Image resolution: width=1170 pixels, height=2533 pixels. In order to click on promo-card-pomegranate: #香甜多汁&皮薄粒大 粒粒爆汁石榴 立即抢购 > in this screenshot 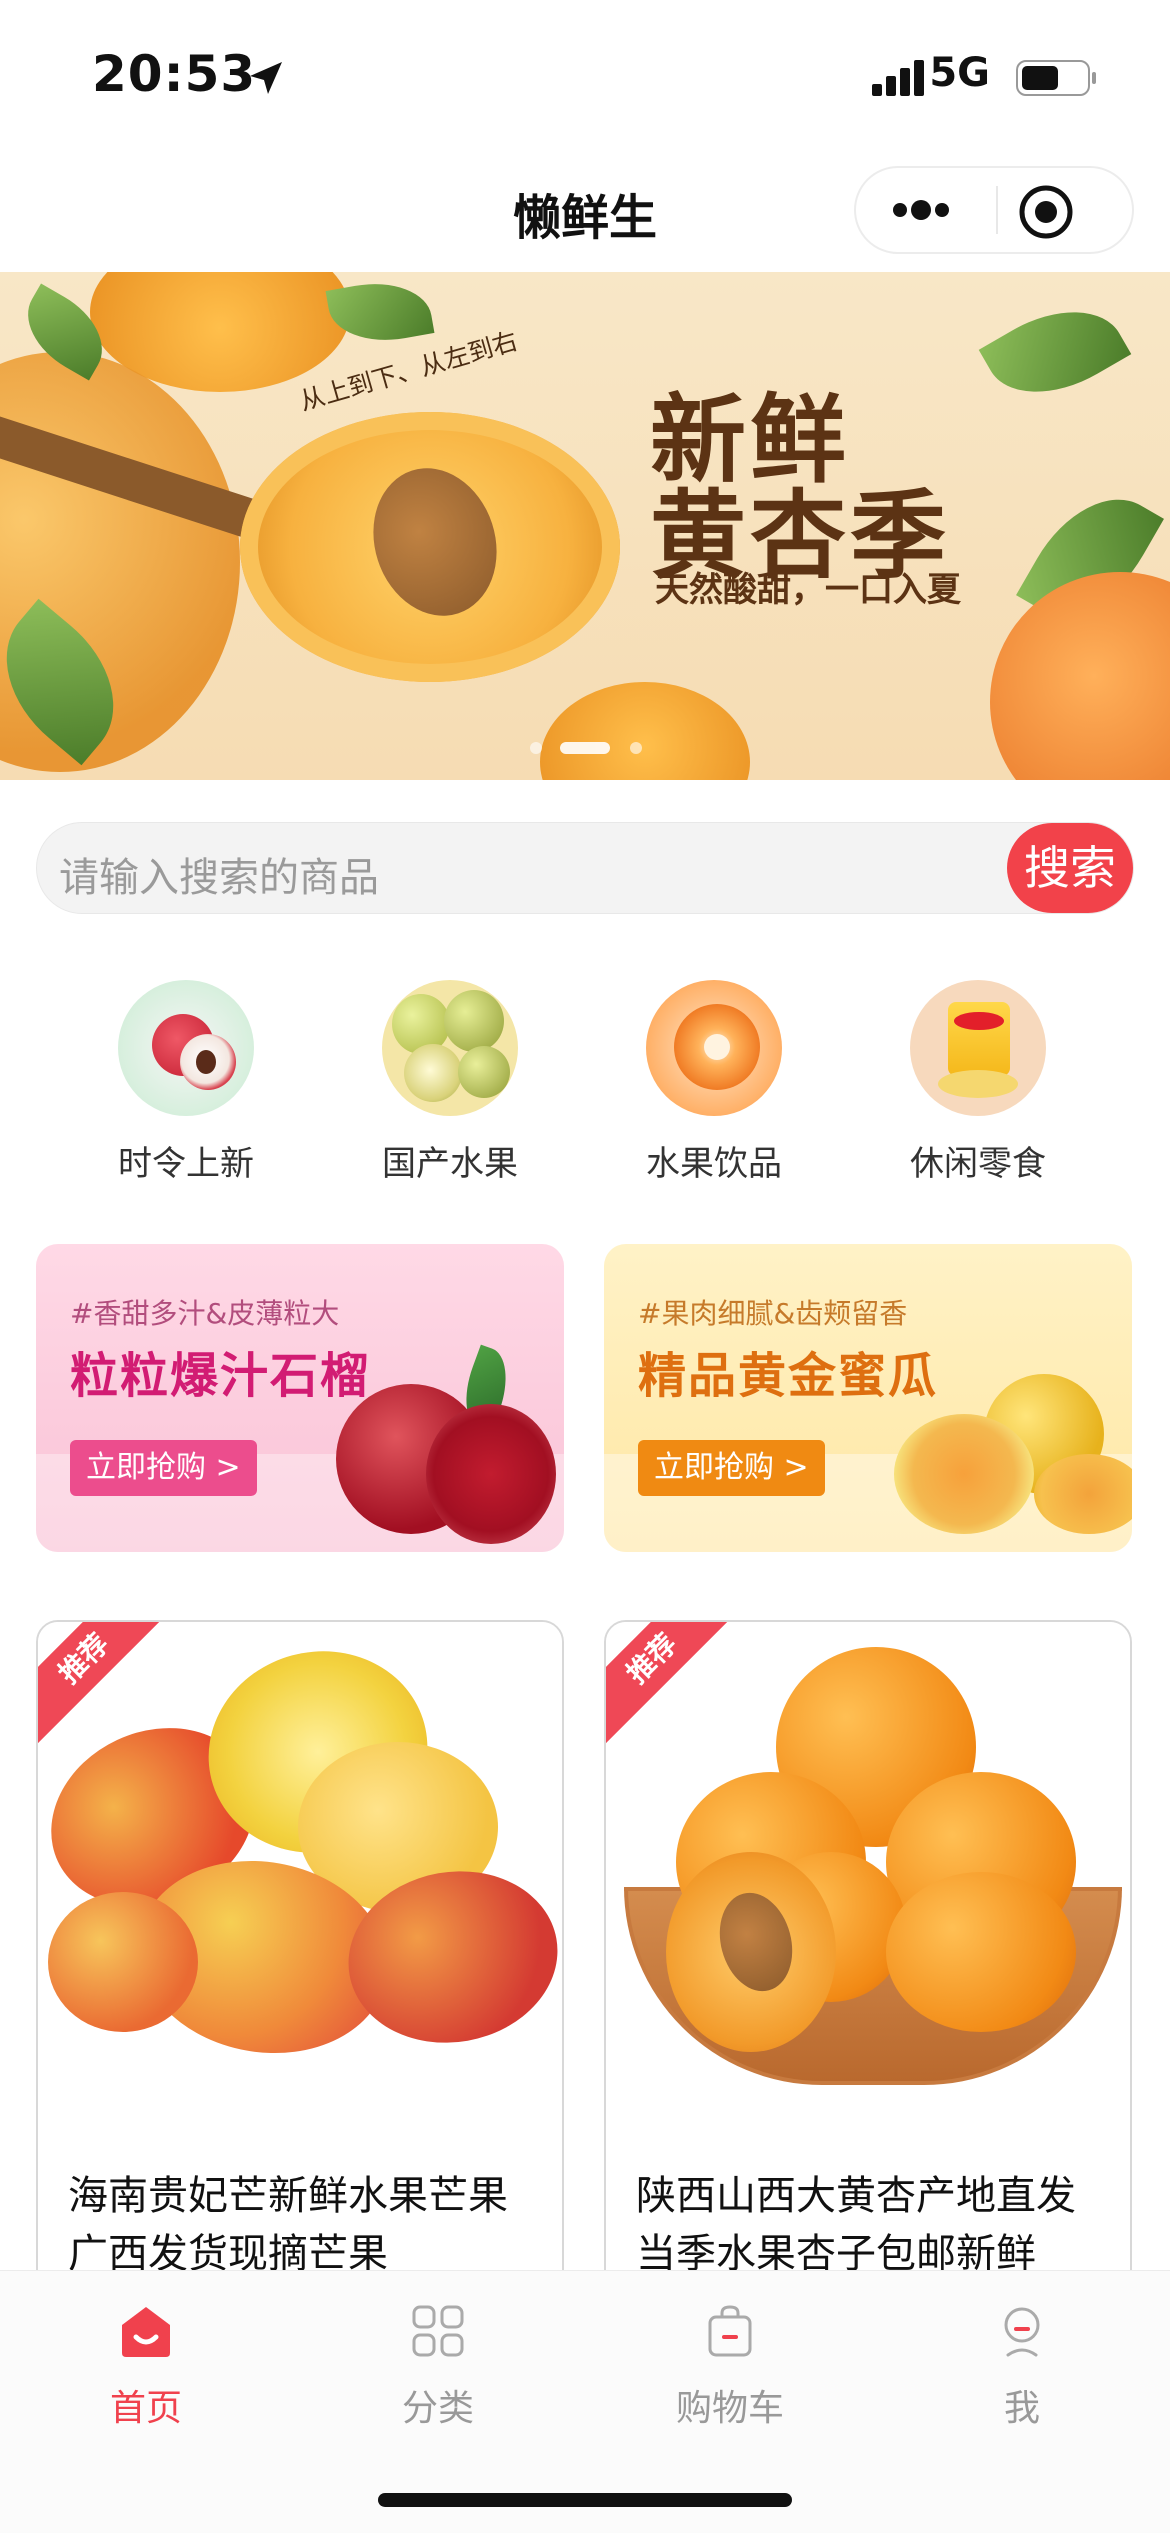, I will do `click(300, 1398)`.